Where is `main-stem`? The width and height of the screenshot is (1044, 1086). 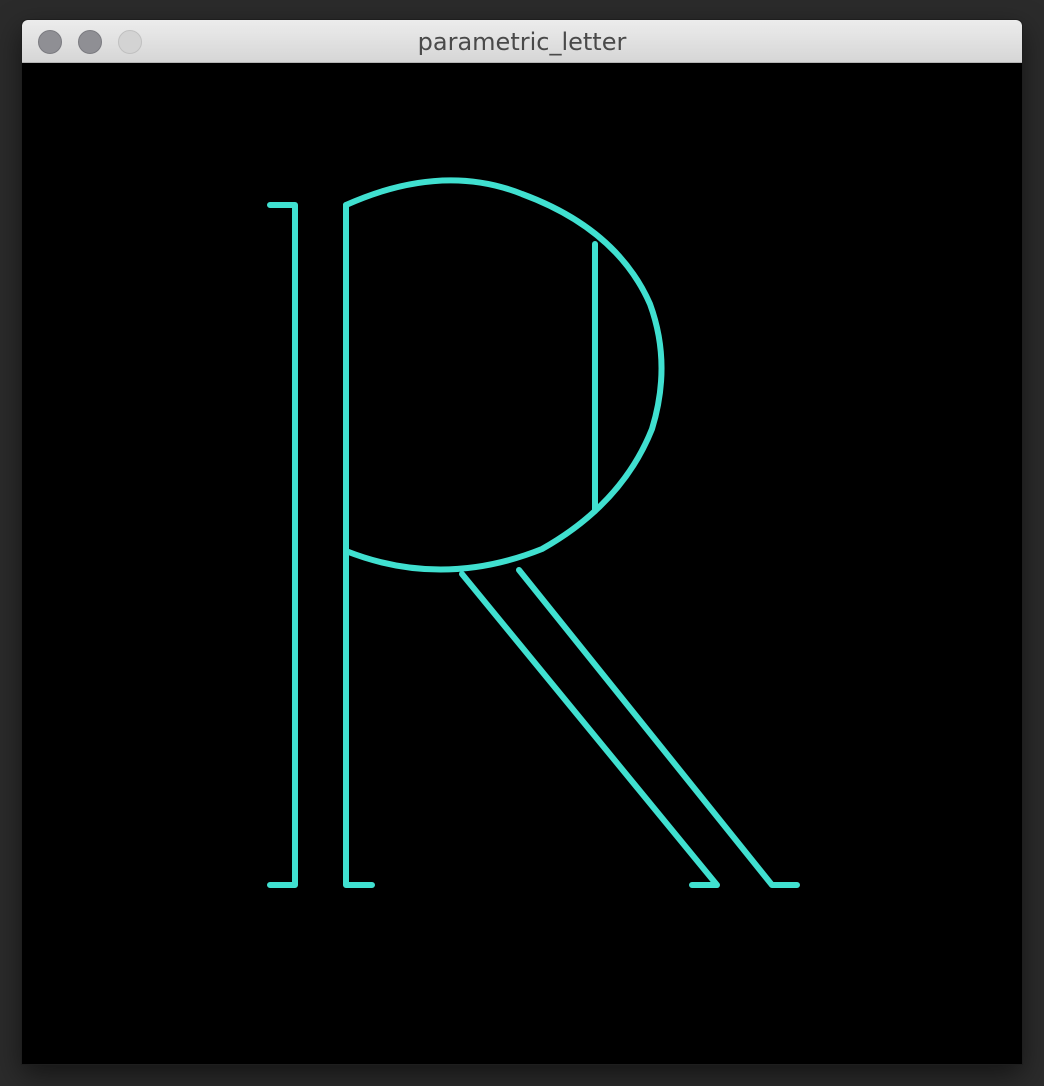
main-stem is located at coordinates (359, 545).